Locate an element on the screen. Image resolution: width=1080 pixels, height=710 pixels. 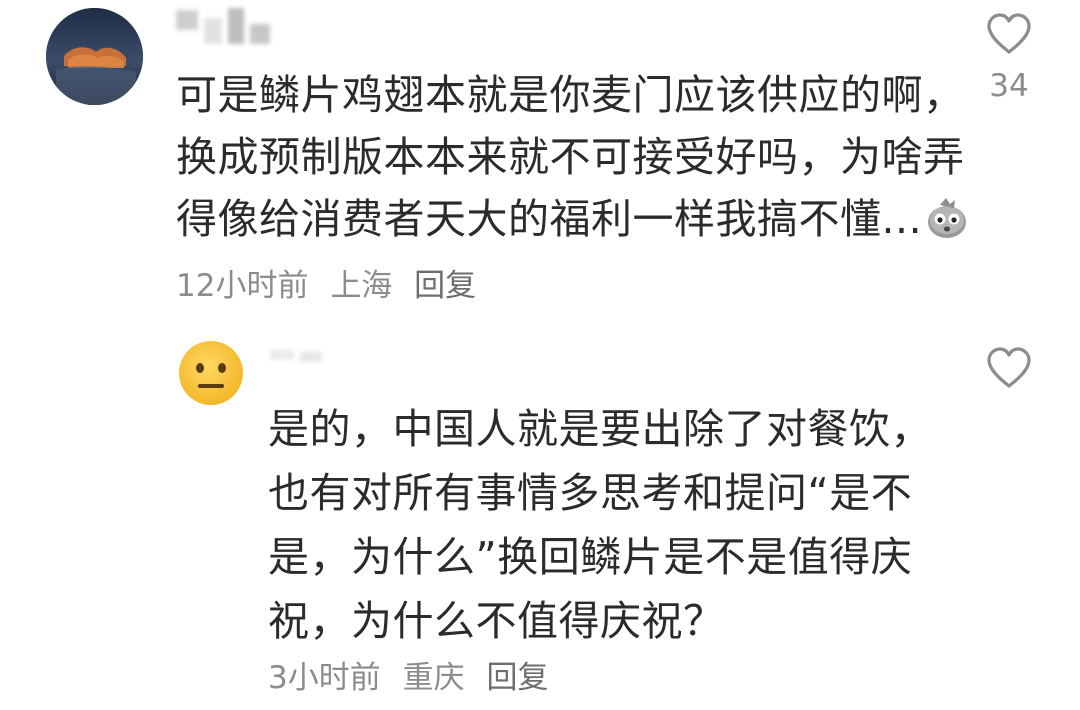
reply-location: 重庆 is located at coordinates (433, 678).